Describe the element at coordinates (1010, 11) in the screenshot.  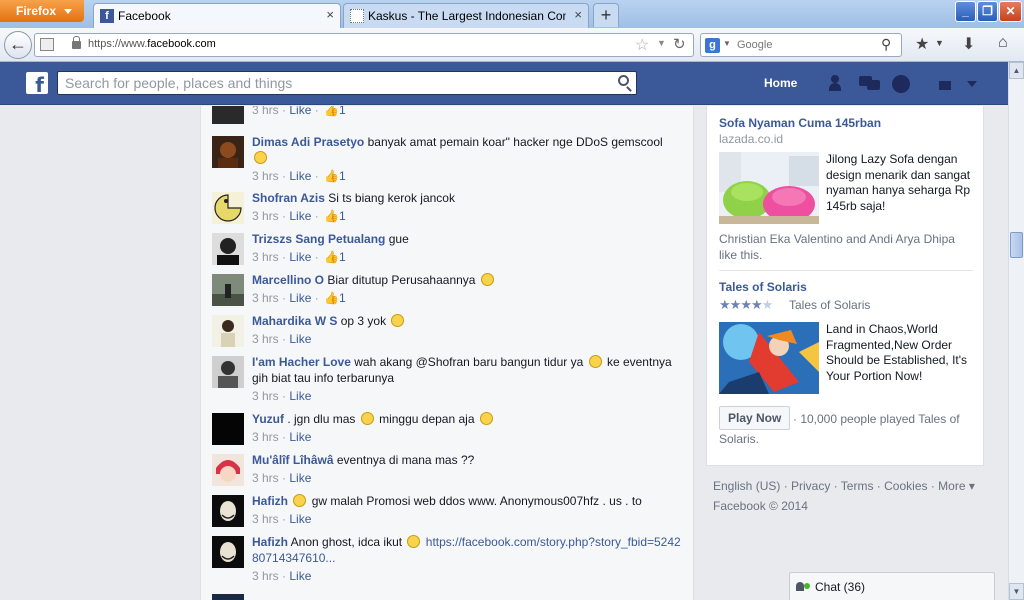
I see `close-icon: ✕` at that location.